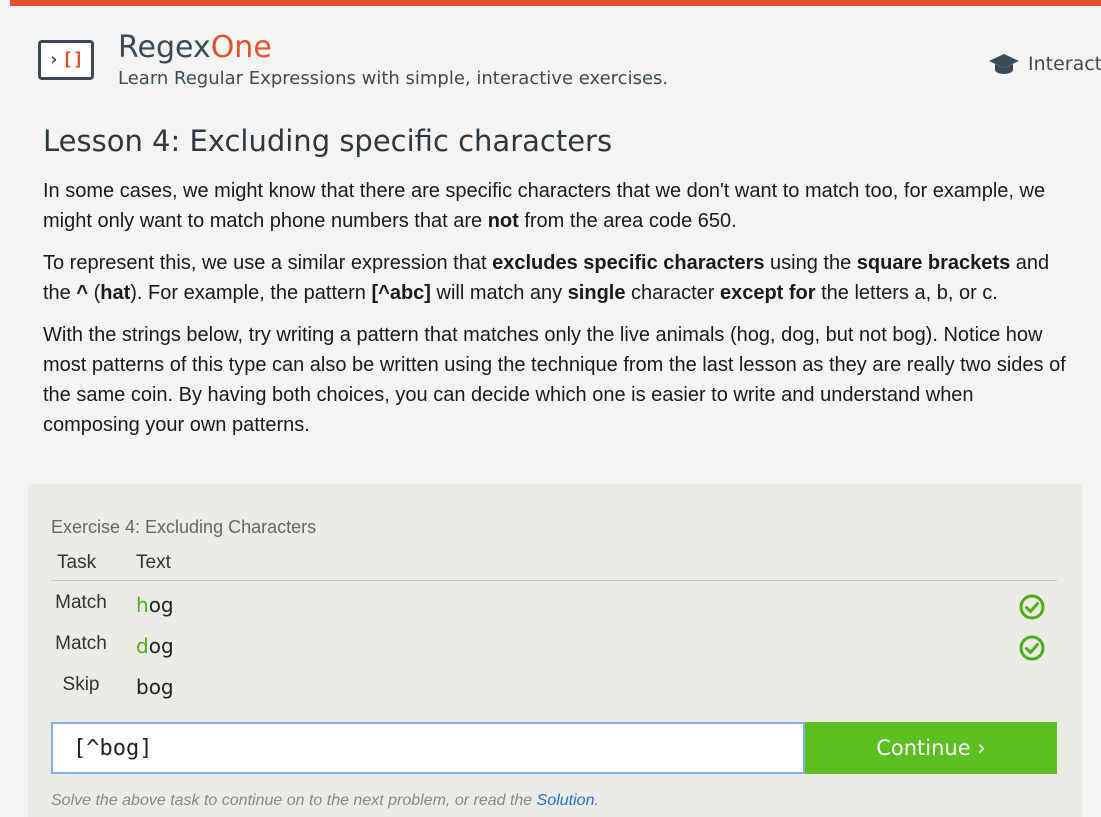 The height and width of the screenshot is (817, 1101). I want to click on task-row: Skip bog, so click(554, 688).